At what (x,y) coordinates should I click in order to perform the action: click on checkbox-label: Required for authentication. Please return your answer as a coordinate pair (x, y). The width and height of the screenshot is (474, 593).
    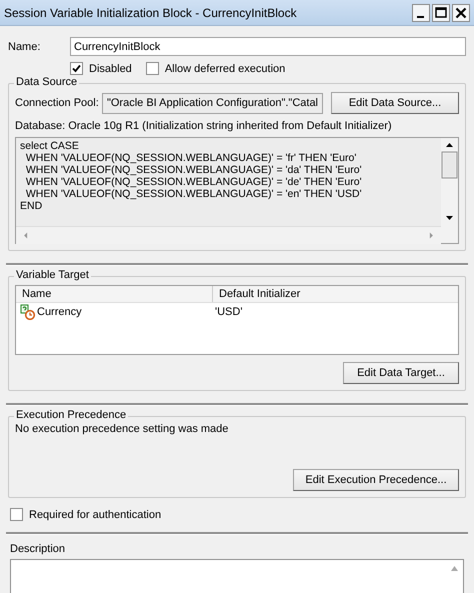
    Looking at the image, I should click on (95, 514).